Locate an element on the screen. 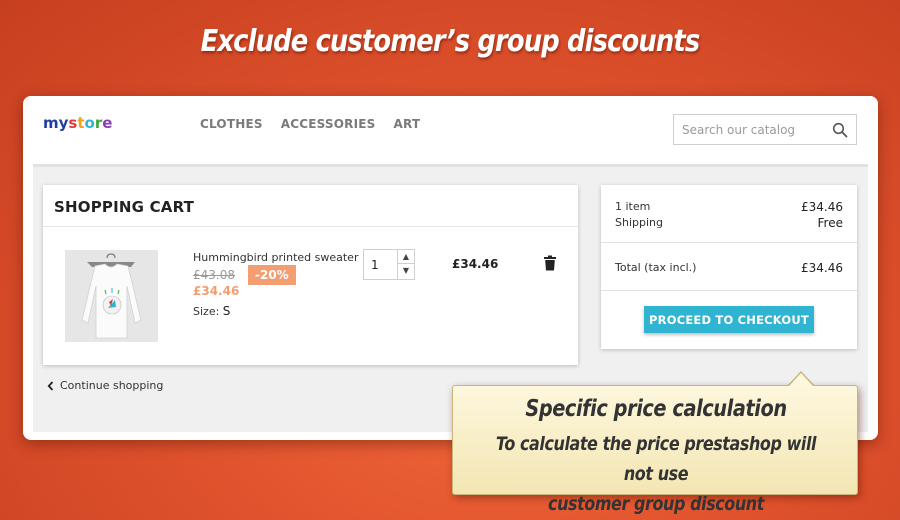 The height and width of the screenshot is (520, 900). summary-items-row: 1 item £34.46 is located at coordinates (729, 207).